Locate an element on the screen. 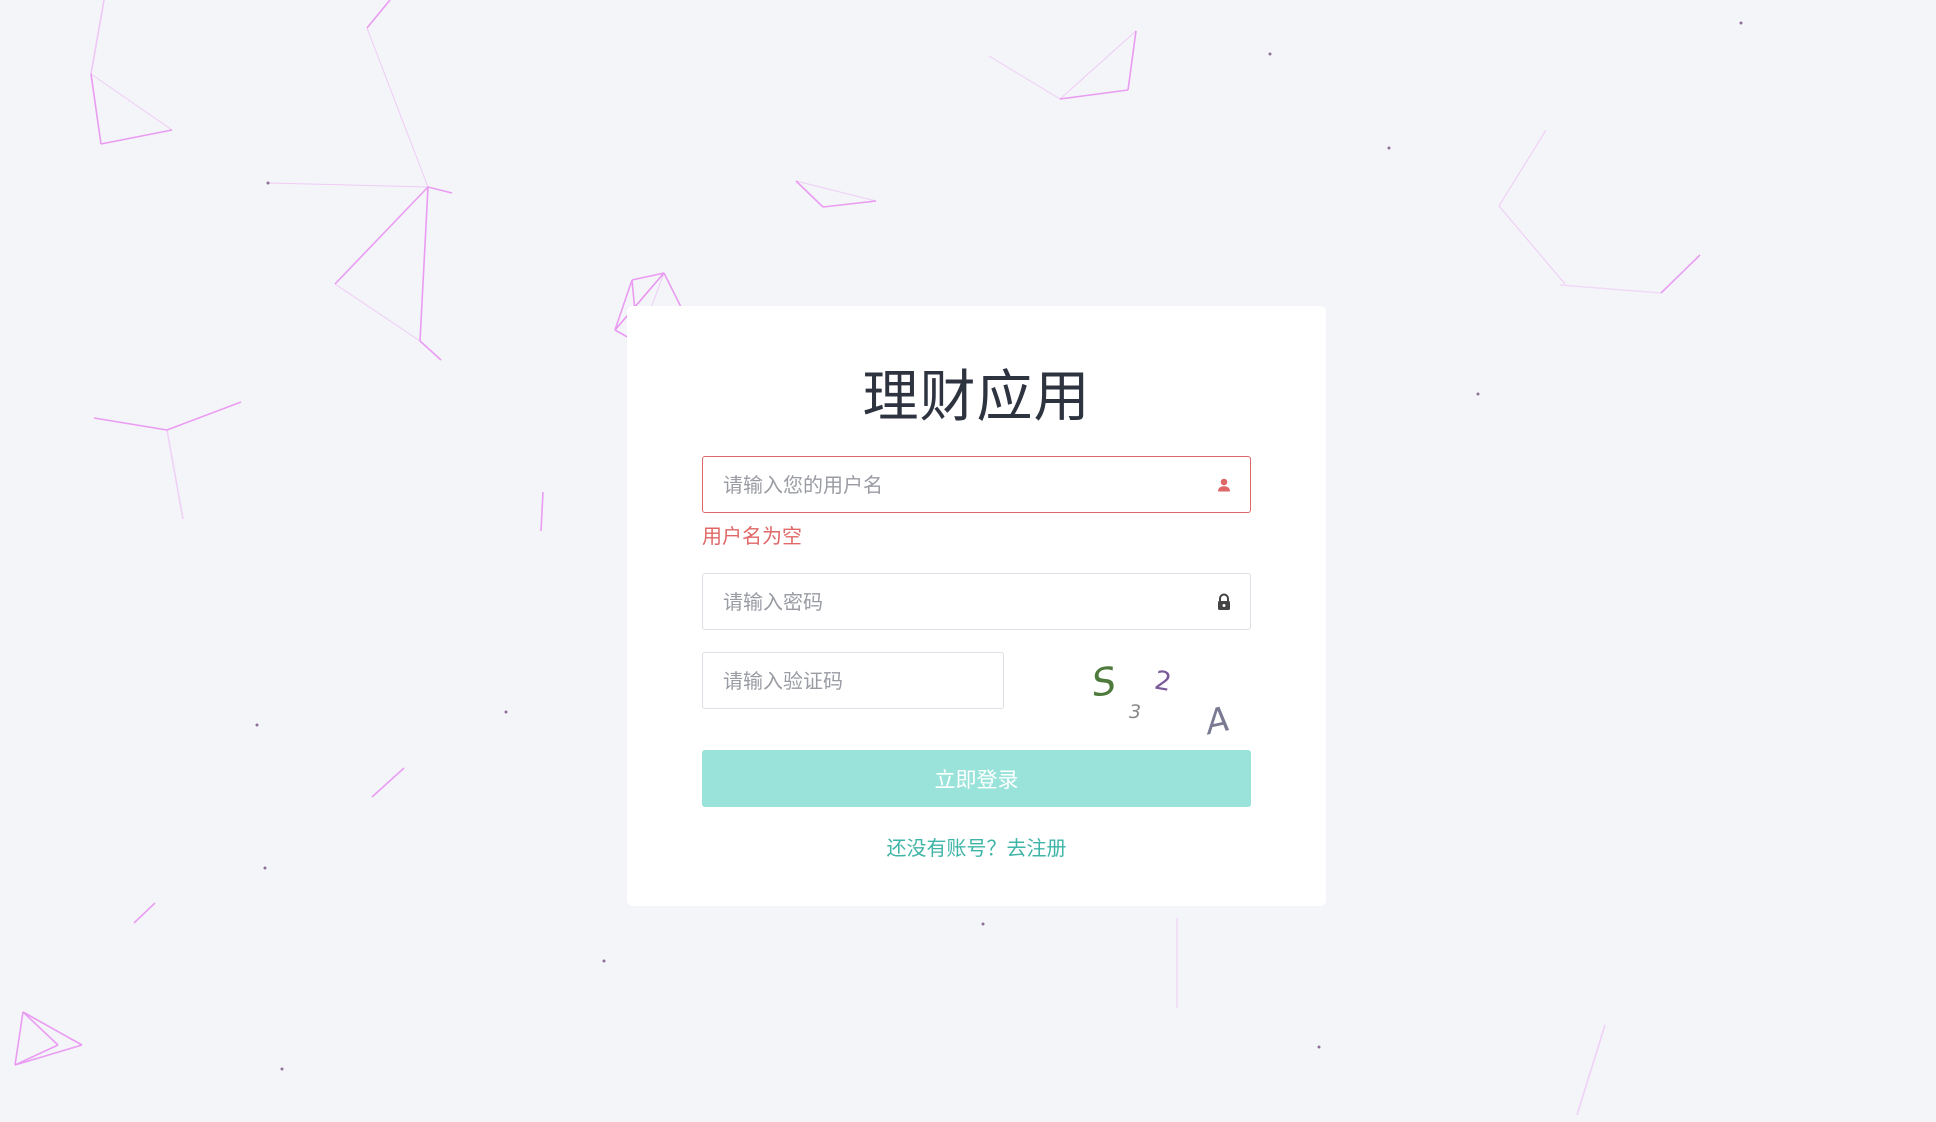  captcha-field is located at coordinates (853, 680).